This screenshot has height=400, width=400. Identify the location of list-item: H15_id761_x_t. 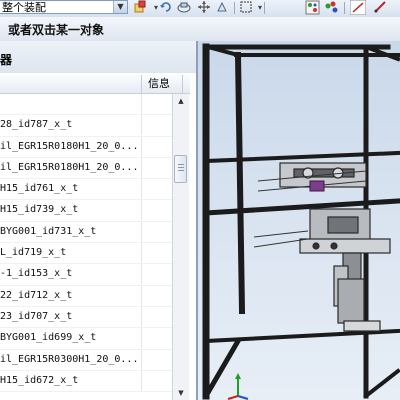
(86, 190).